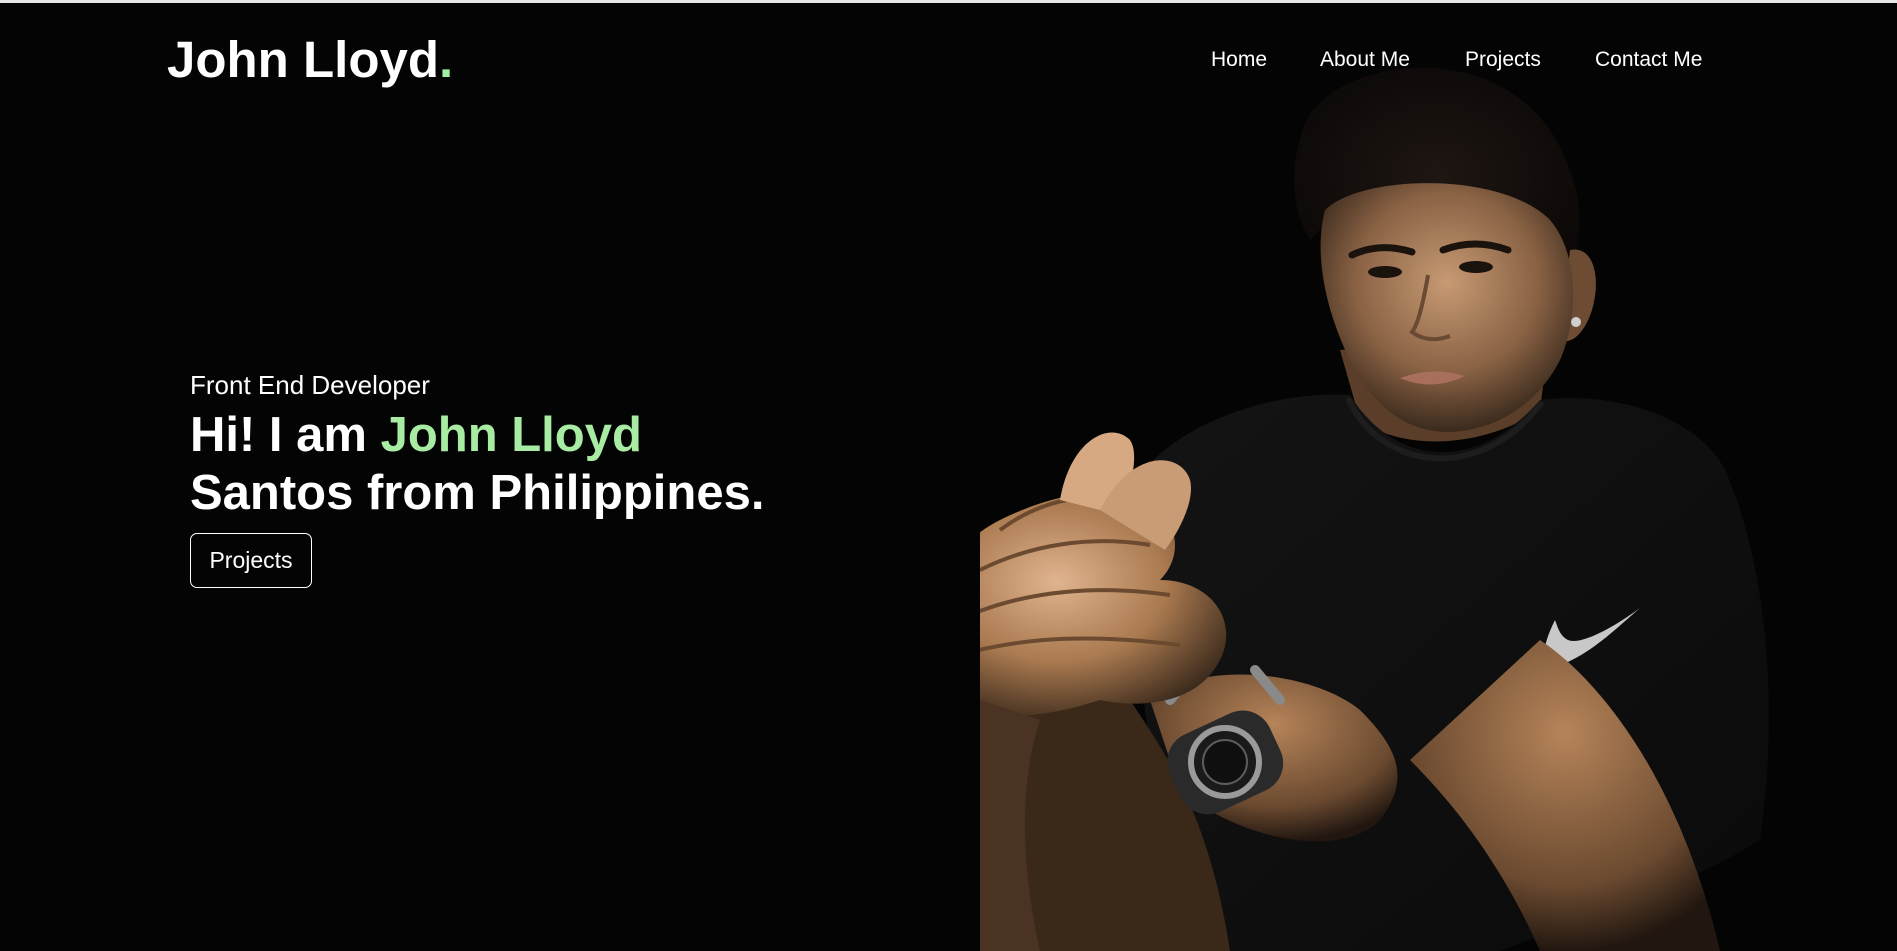 This screenshot has width=1897, height=951. What do you see at coordinates (511, 435) in the screenshot?
I see `hero-title-name: John Lloyd` at bounding box center [511, 435].